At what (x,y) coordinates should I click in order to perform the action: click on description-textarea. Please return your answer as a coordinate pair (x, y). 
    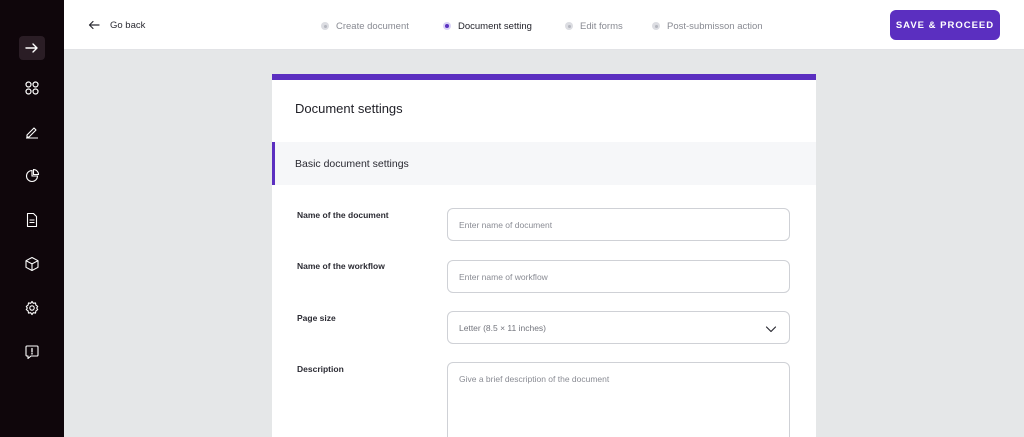
    Looking at the image, I should click on (618, 399).